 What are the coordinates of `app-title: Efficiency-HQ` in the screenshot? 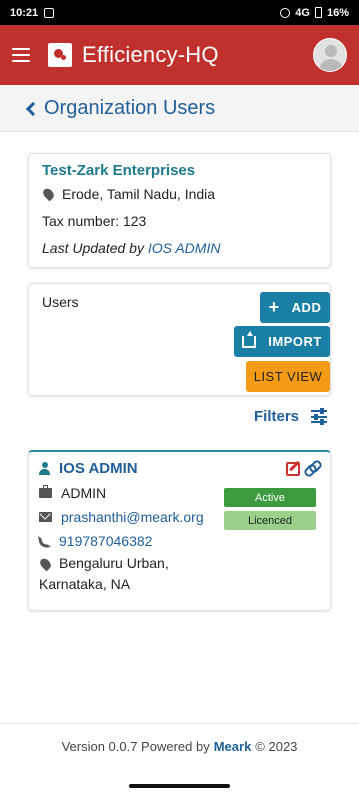 It's located at (150, 54).